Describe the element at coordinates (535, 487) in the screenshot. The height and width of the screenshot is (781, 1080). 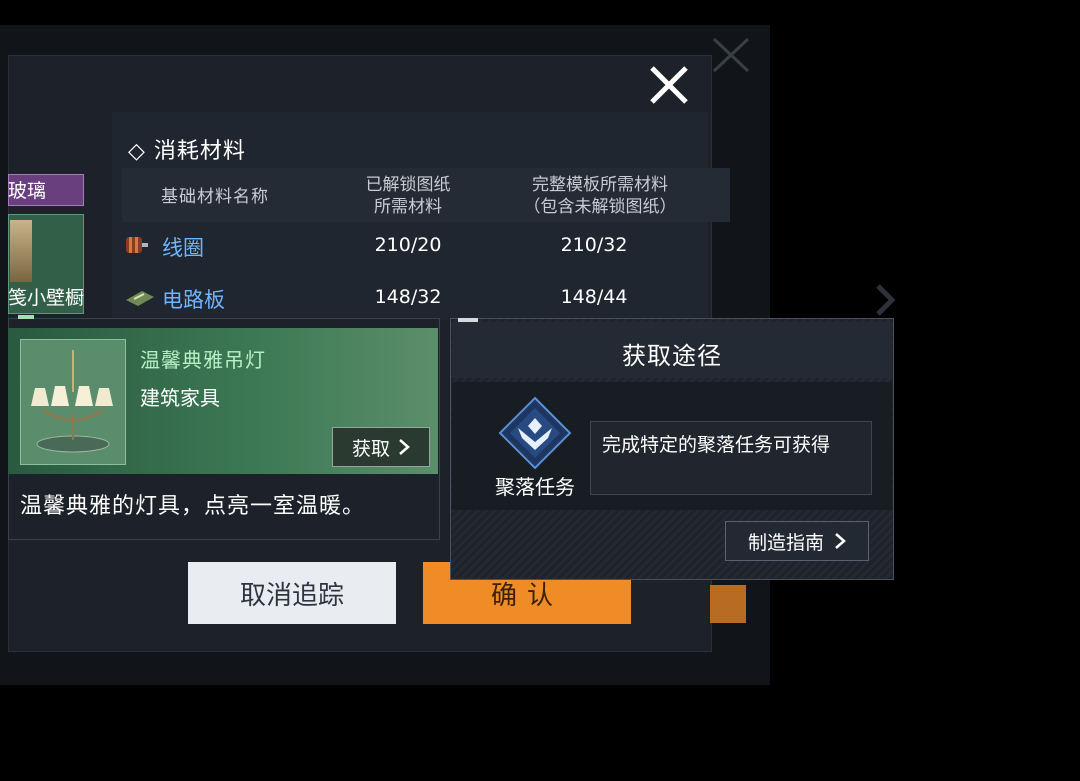
I see `acquisition-source-label: 聚落任务` at that location.